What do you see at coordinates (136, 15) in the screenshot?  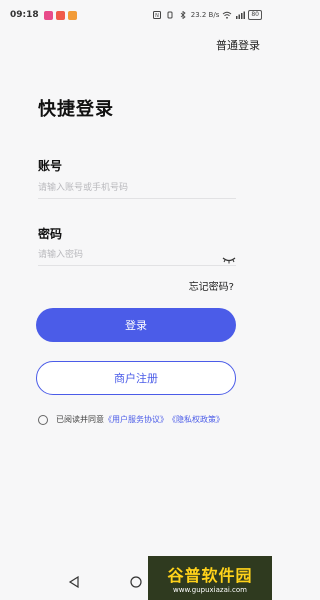 I see `status-bar: 09:18 N 23.2 B/s 80` at bounding box center [136, 15].